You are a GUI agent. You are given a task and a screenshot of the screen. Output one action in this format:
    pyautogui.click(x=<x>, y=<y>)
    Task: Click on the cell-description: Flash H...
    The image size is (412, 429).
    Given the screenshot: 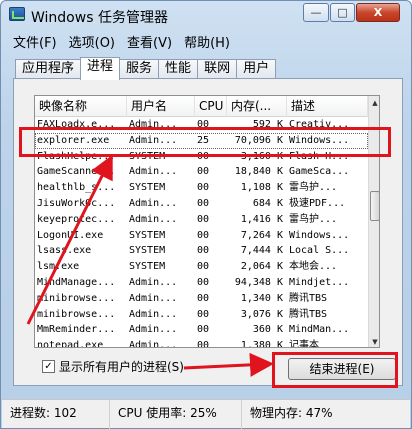 What is the action you would take?
    pyautogui.click(x=319, y=156)
    